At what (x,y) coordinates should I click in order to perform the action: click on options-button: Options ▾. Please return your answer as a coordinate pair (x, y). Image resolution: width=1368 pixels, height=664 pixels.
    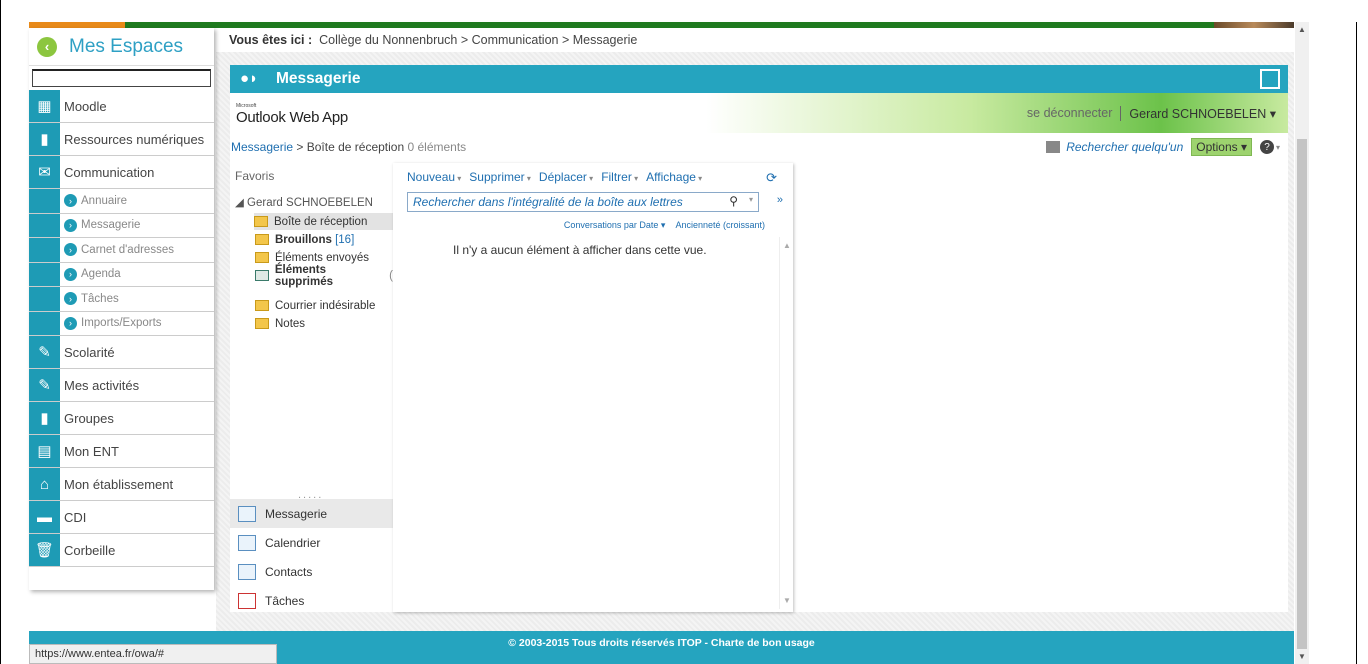
    Looking at the image, I should click on (1221, 147).